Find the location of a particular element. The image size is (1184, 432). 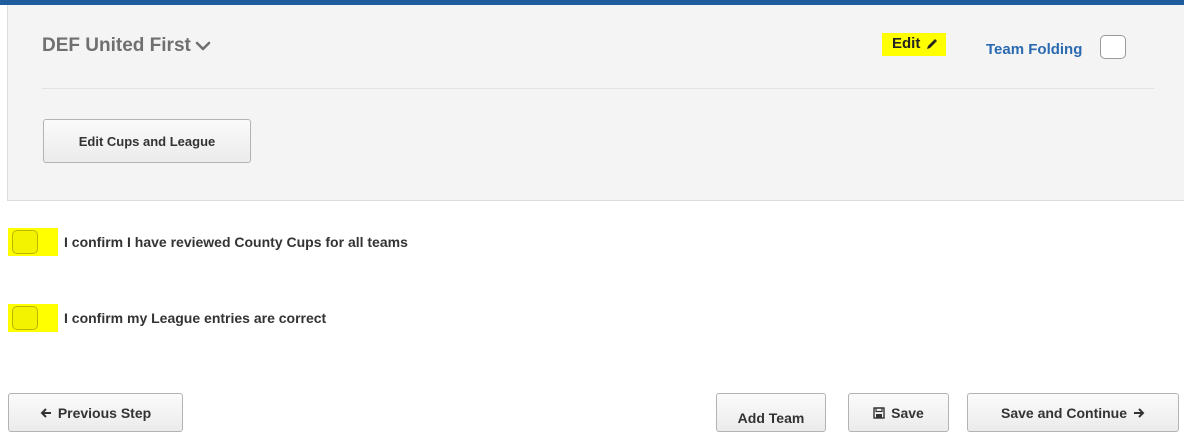

previous-step-button: Previous Step is located at coordinates (95, 412).